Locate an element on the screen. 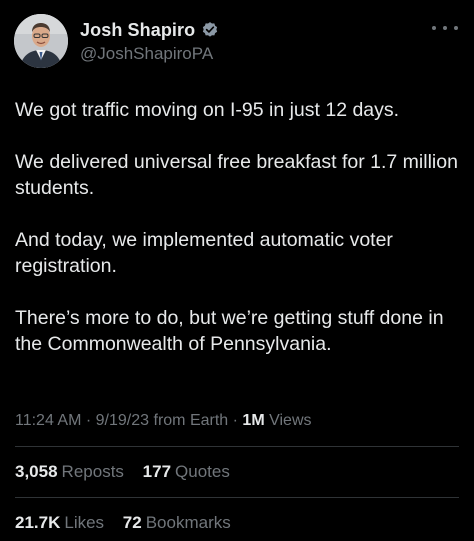 The image size is (474, 541). quotes-count: 177 is located at coordinates (157, 471).